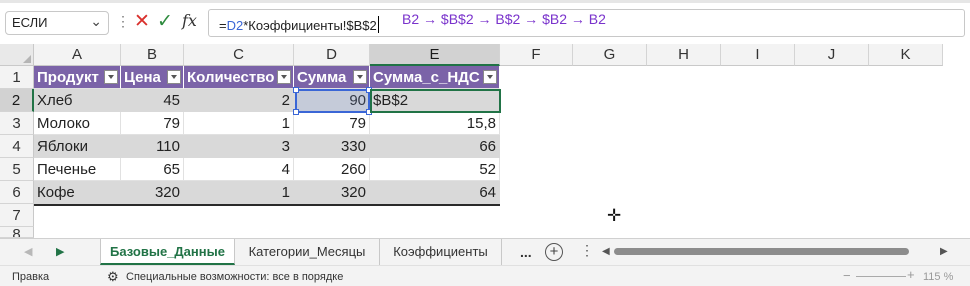  I want to click on table-cell: 260, so click(332, 169).